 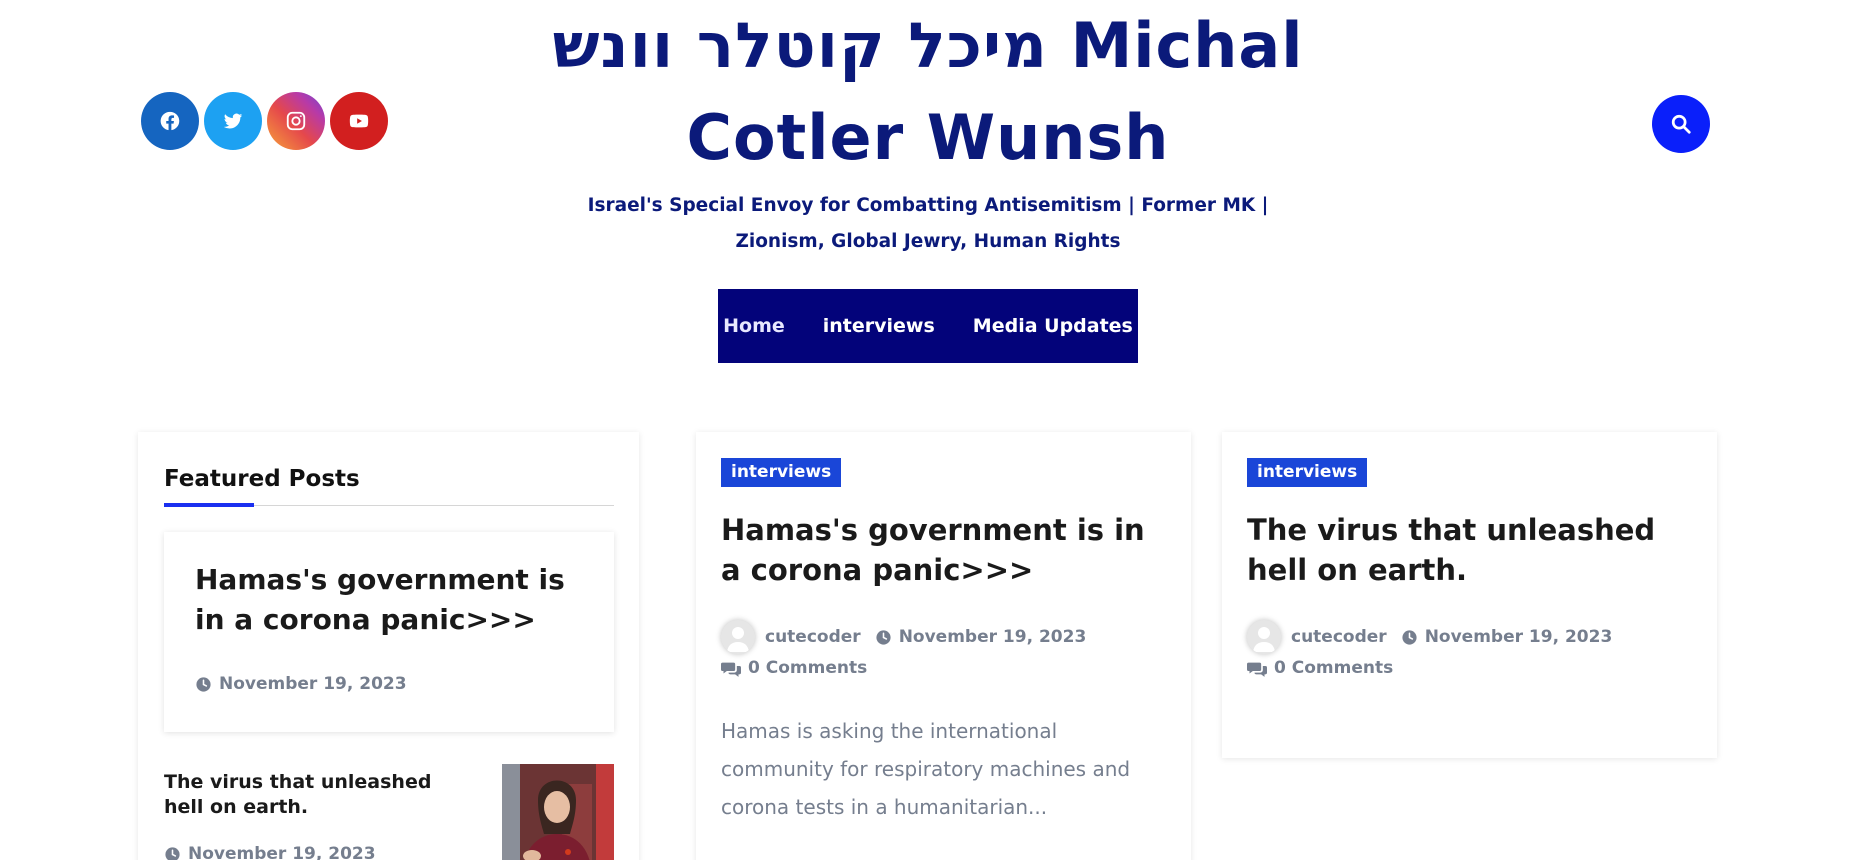 I want to click on mini-post-thumbnail, so click(x=558, y=812).